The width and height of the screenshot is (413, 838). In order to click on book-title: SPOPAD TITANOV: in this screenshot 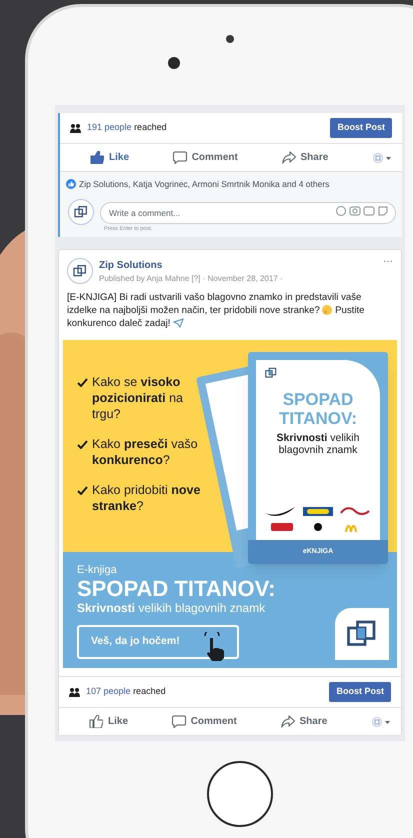, I will do `click(318, 409)`.